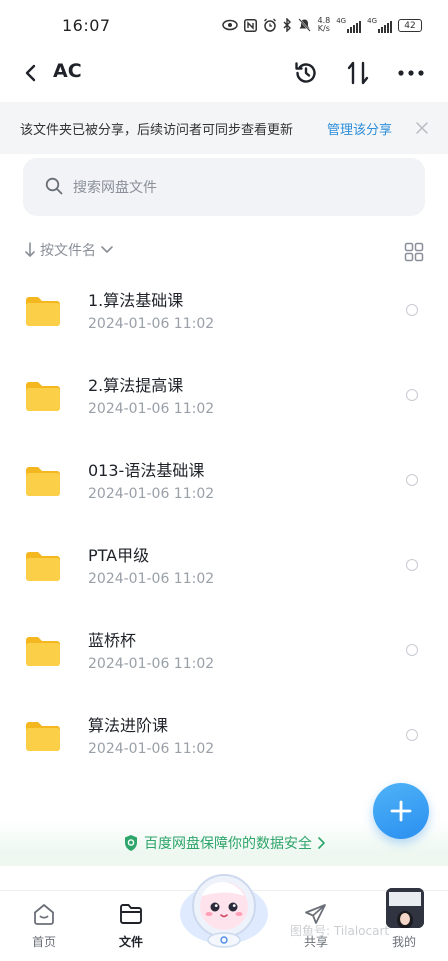 The width and height of the screenshot is (448, 961). What do you see at coordinates (44, 914) in the screenshot?
I see `home-icon` at bounding box center [44, 914].